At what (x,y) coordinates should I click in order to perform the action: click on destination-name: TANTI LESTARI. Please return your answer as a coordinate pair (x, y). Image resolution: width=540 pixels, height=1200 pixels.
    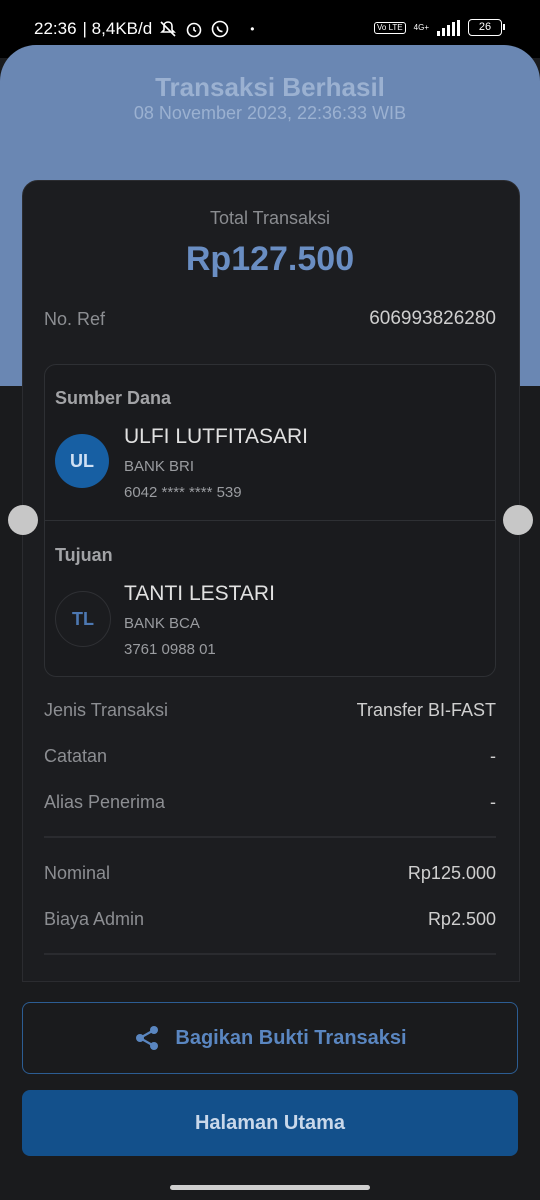
    Looking at the image, I should click on (199, 593).